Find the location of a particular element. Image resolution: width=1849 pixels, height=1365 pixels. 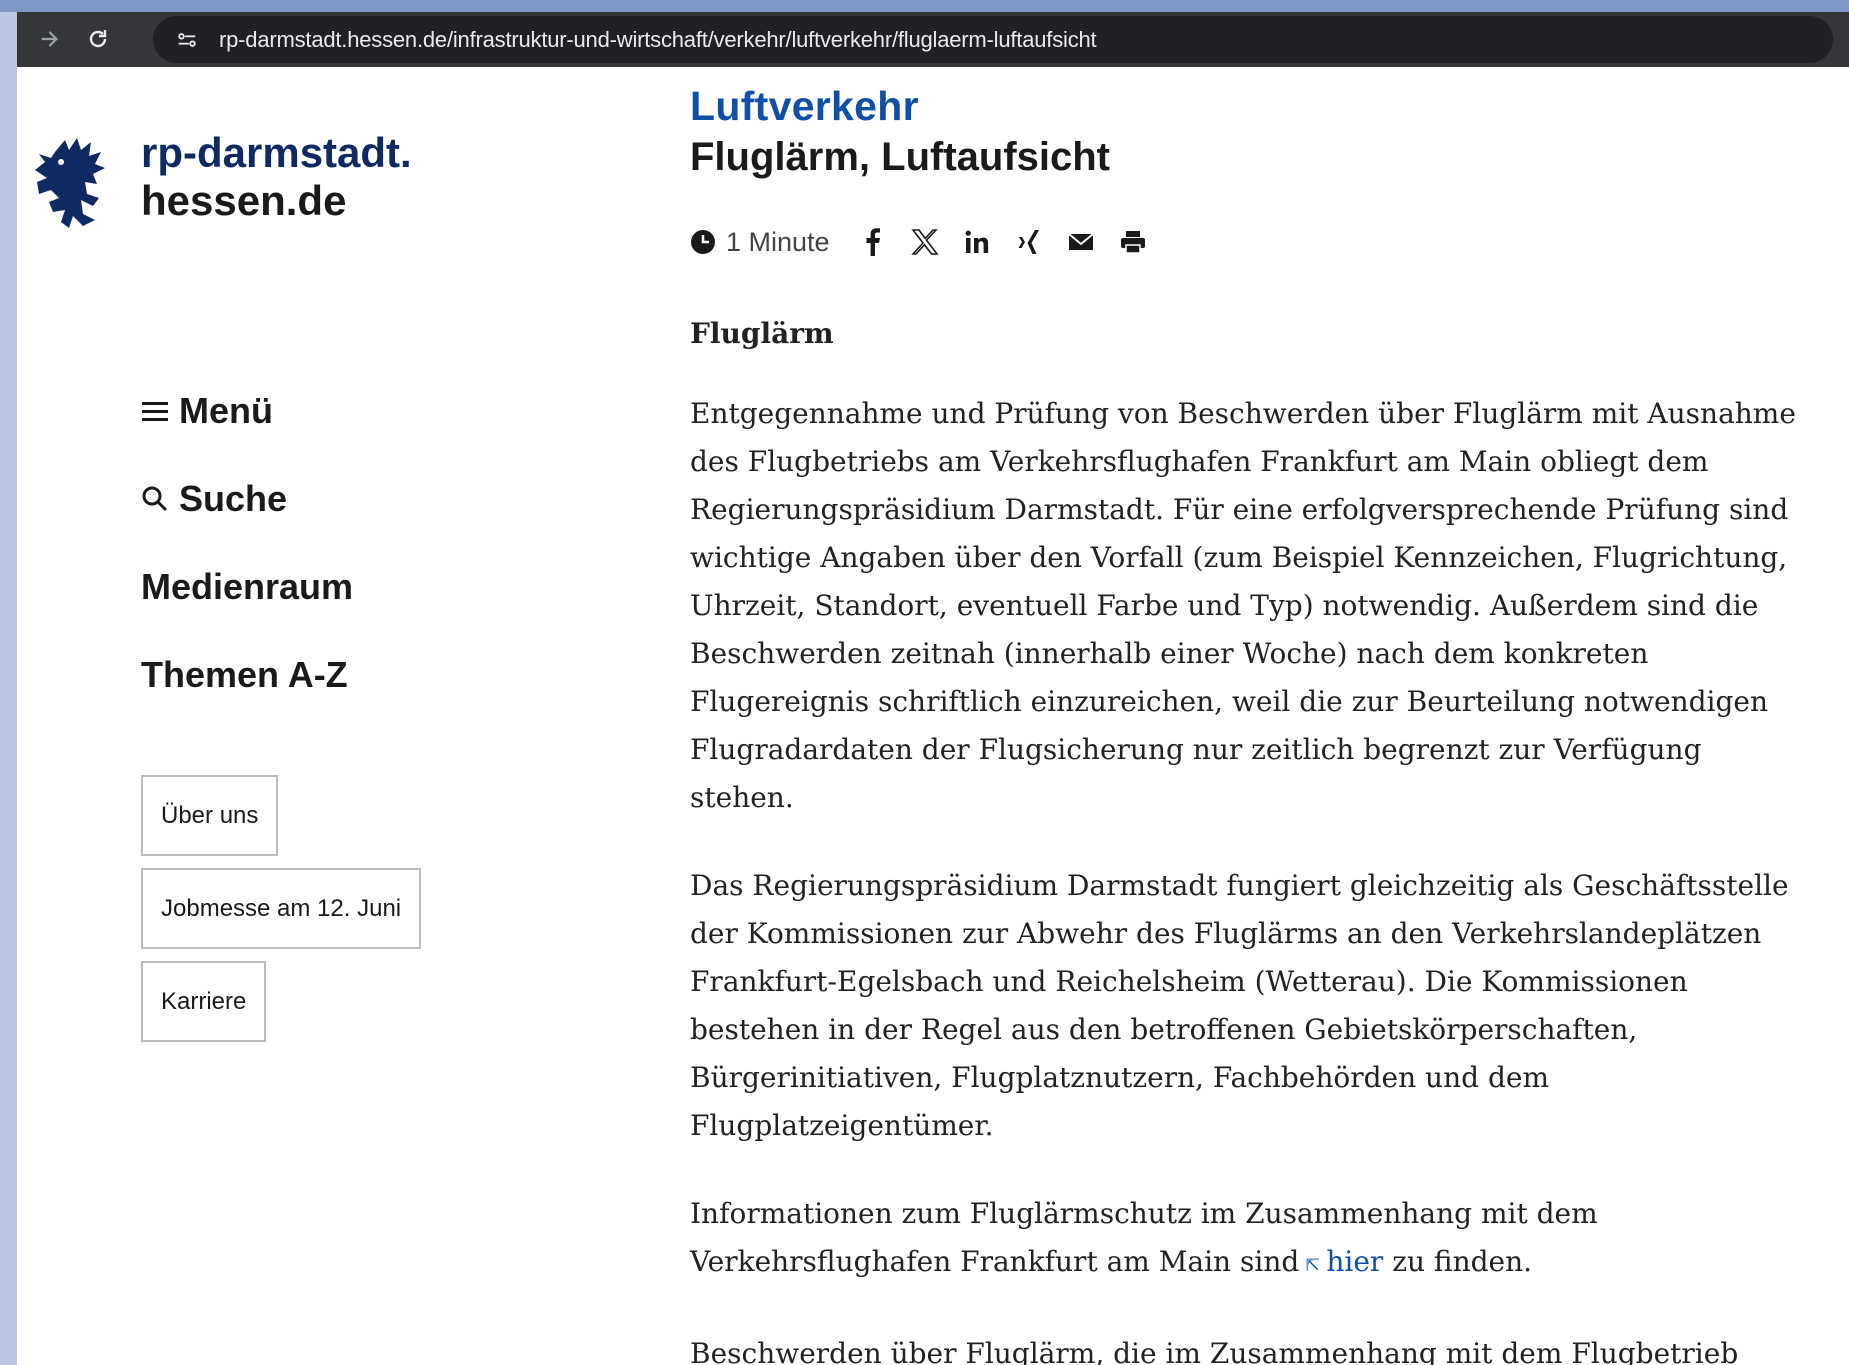

external-link-icon: ⇱ is located at coordinates (1313, 1265).